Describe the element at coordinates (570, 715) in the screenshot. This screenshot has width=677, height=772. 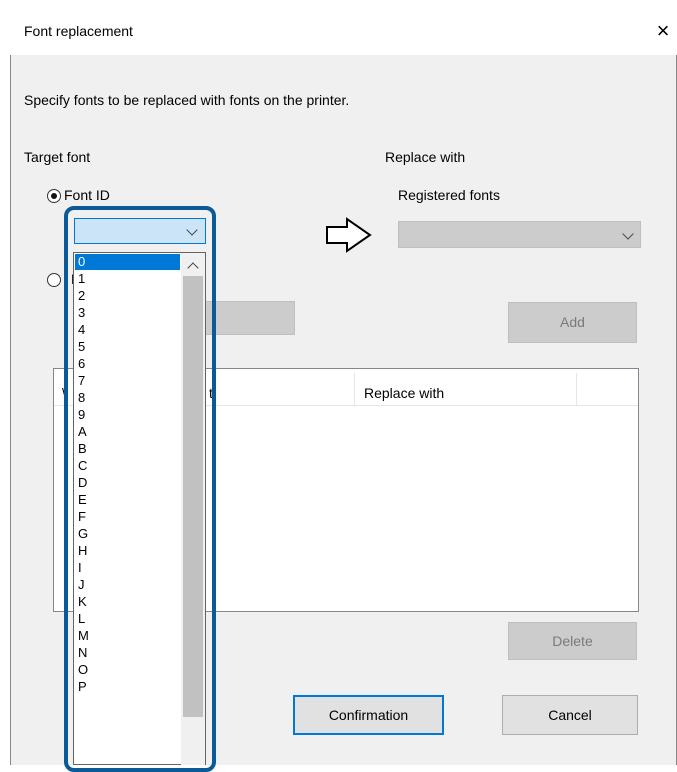
I see `cancel-button: Cancel` at that location.